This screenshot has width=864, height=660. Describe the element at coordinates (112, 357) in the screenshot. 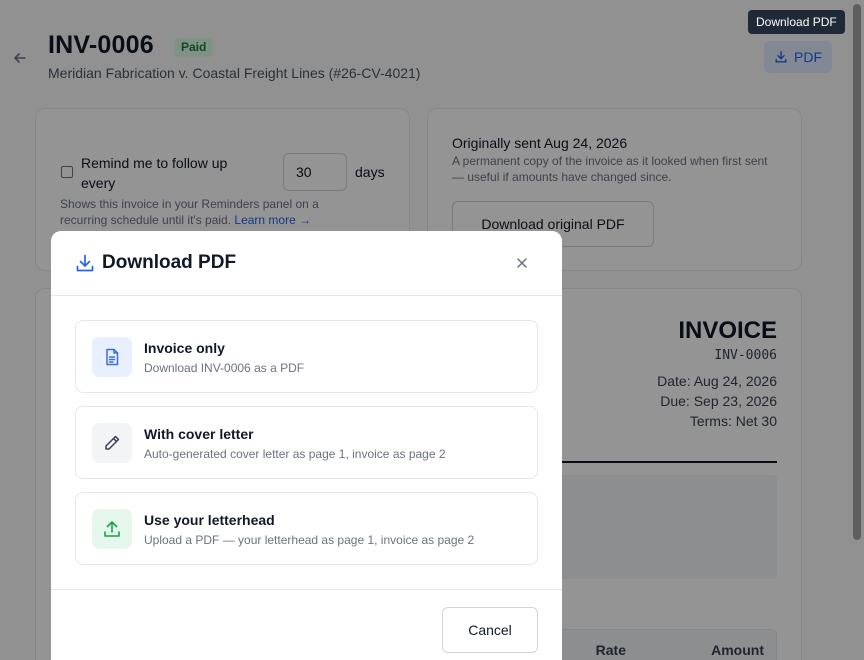

I see `document-icon` at that location.